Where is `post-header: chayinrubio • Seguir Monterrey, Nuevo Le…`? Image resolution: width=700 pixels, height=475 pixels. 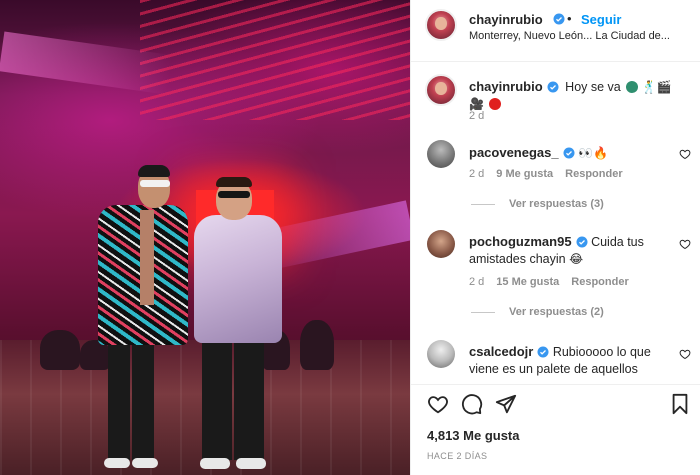 post-header: chayinrubio • Seguir Monterrey, Nuevo Le… is located at coordinates (555, 31).